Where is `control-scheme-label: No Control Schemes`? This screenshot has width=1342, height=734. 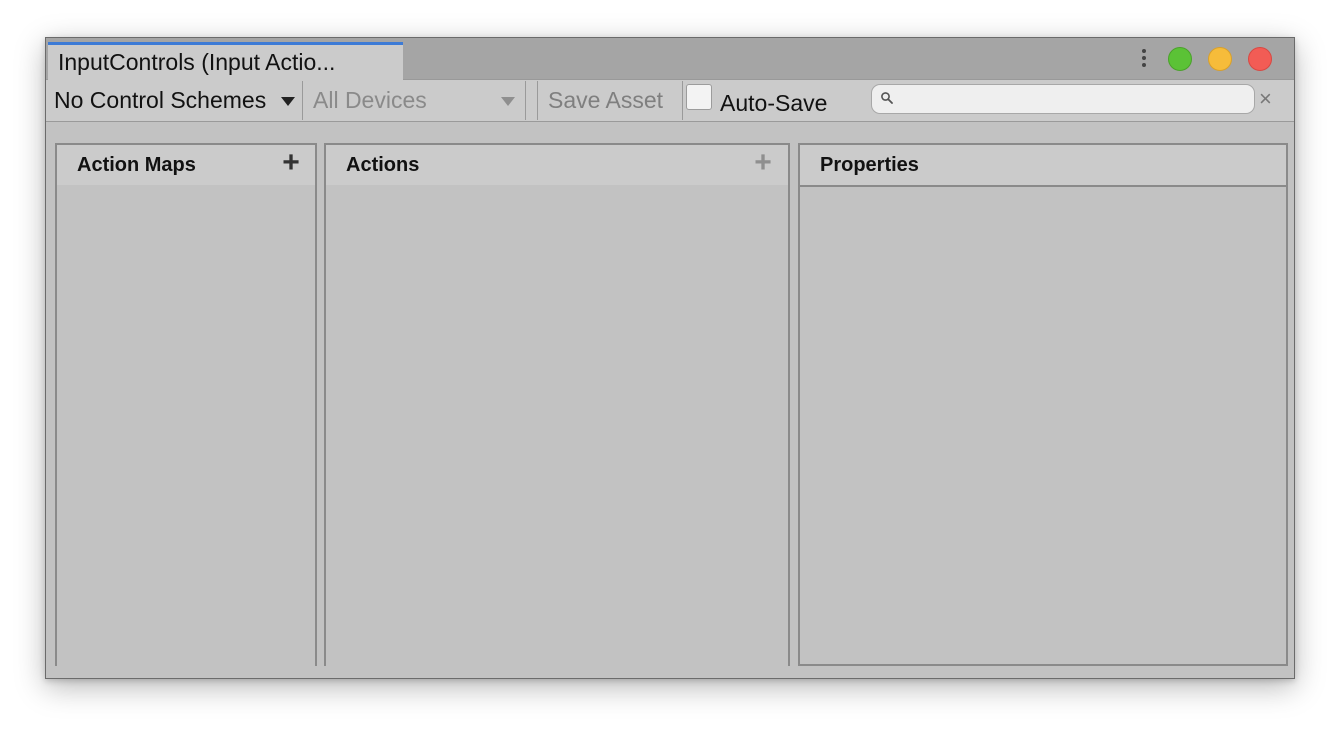
control-scheme-label: No Control Schemes is located at coordinates (160, 100).